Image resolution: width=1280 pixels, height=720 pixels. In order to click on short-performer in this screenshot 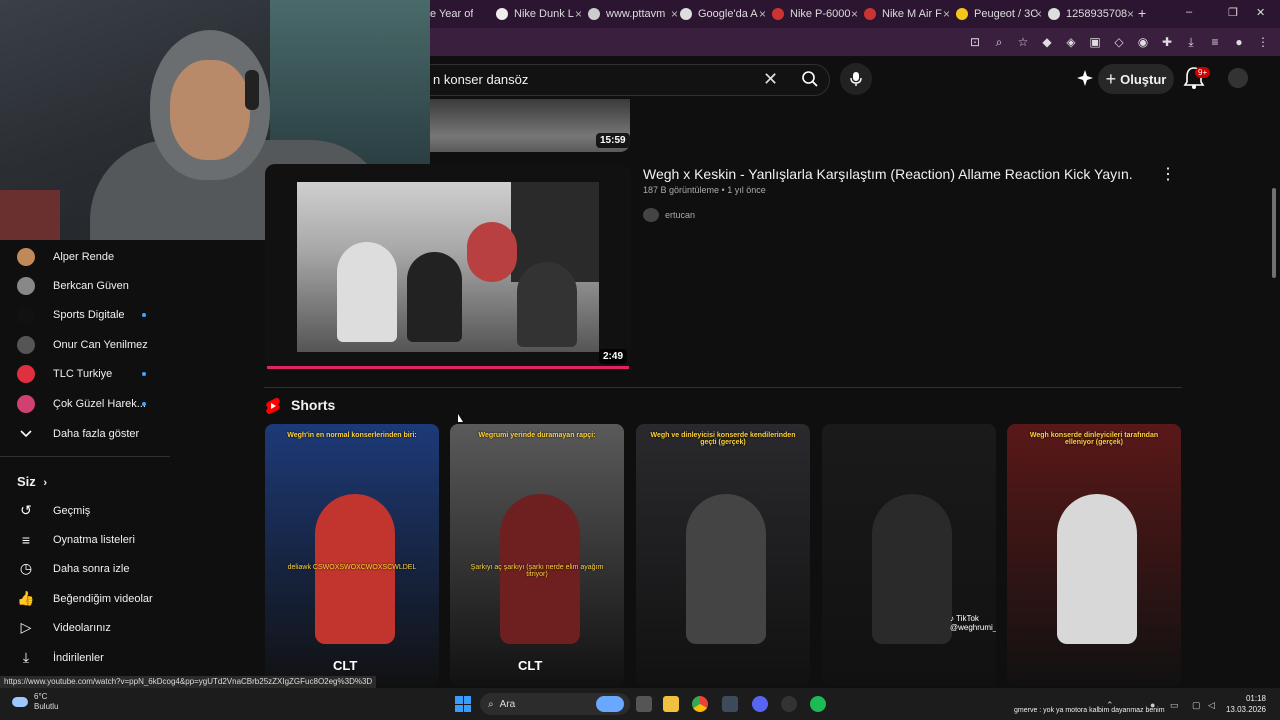, I will do `click(912, 569)`.